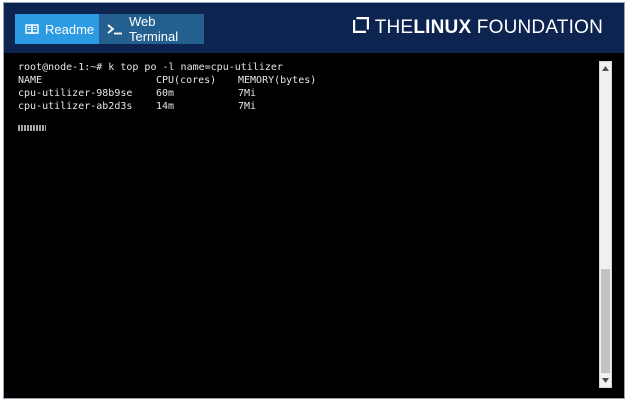 This screenshot has height=401, width=628. What do you see at coordinates (605, 380) in the screenshot?
I see `scroll-down-arrow-icon` at bounding box center [605, 380].